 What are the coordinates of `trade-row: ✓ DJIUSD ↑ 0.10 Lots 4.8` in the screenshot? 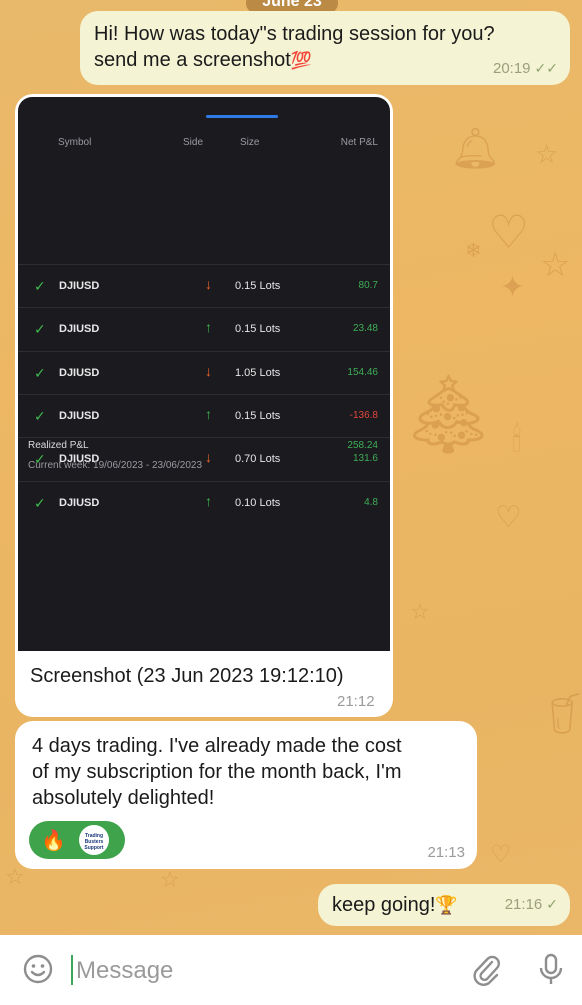 It's located at (204, 502).